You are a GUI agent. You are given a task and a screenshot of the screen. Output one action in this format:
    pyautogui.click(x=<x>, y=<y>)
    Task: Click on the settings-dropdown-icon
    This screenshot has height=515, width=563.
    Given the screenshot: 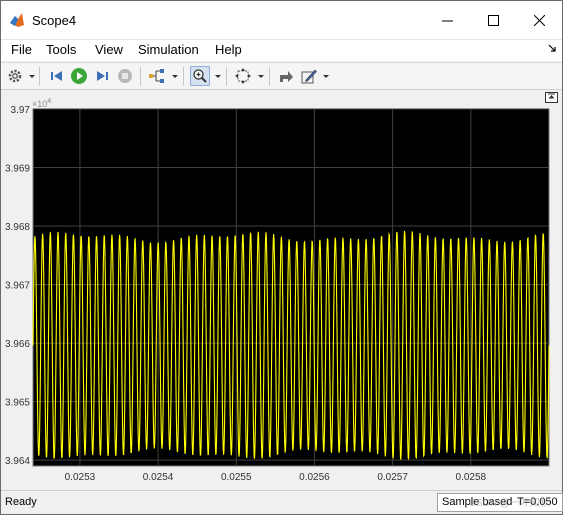 What is the action you would take?
    pyautogui.click(x=32, y=76)
    